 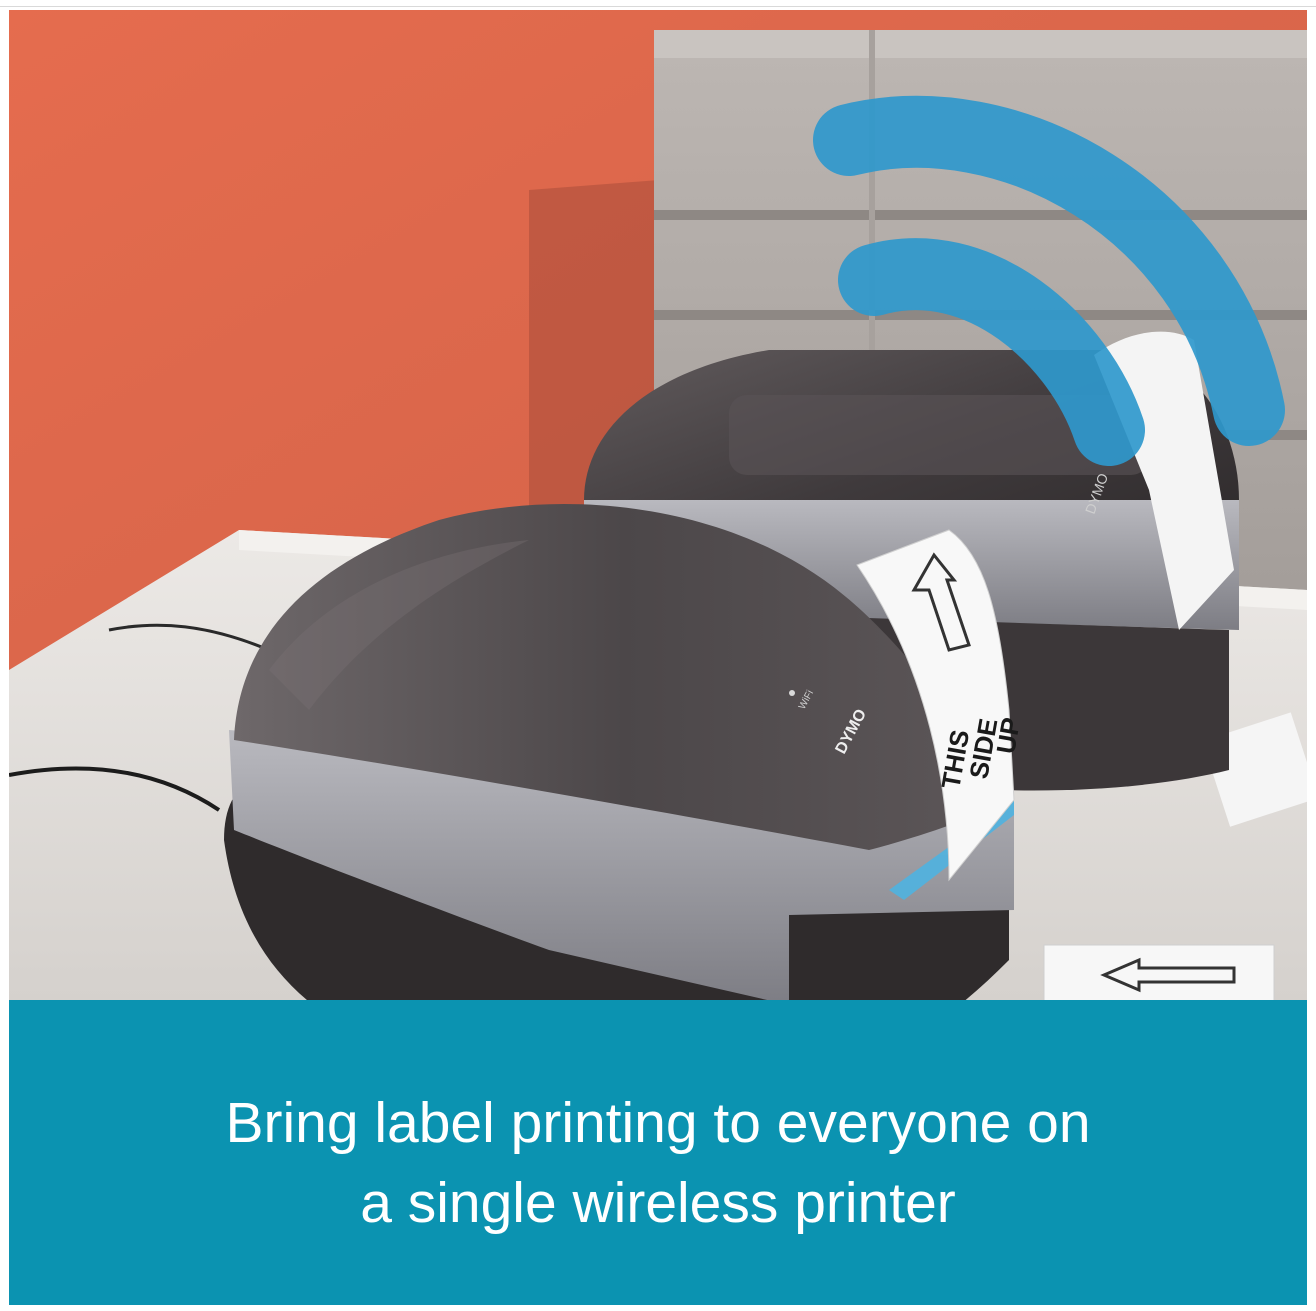 I want to click on desk-label-sticker, so click(x=1159, y=972).